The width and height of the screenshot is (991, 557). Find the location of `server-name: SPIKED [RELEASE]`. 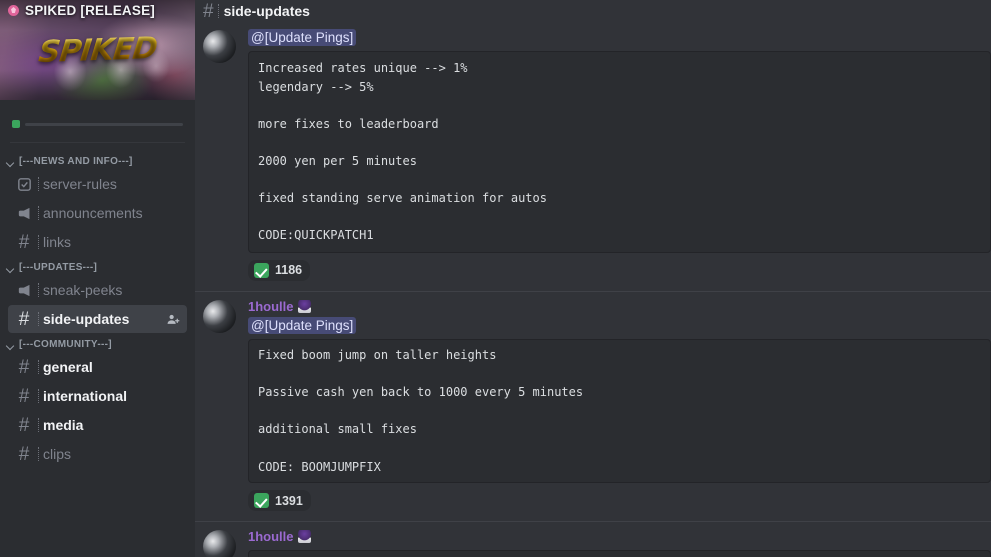

server-name: SPIKED [RELEASE] is located at coordinates (90, 10).